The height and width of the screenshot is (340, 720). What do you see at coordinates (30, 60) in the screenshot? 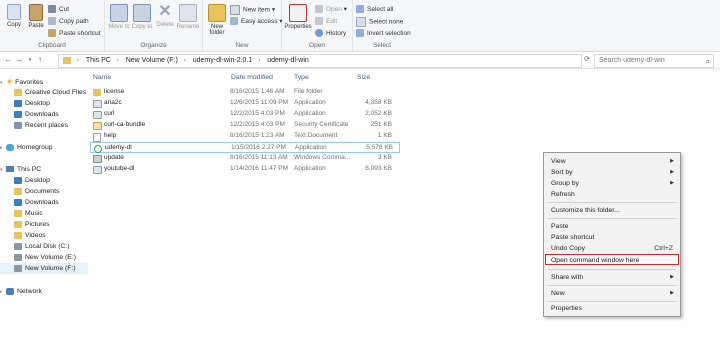
I see `recent-dropdown-icon: ▾` at bounding box center [30, 60].